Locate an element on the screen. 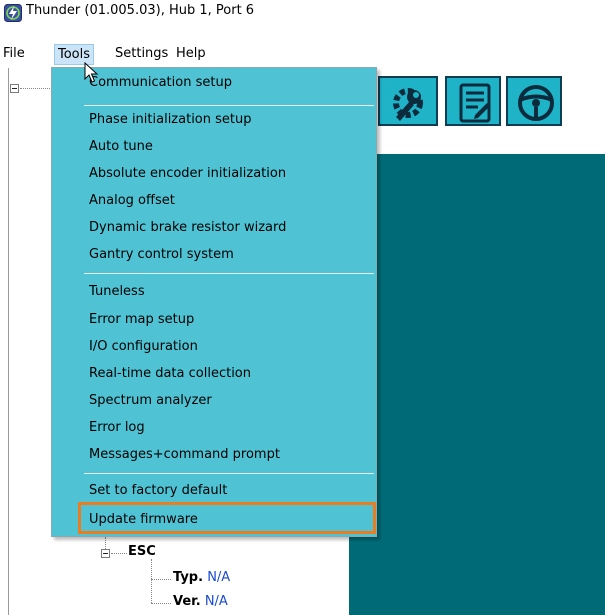 The width and height of the screenshot is (605, 615). typ-value: N/A is located at coordinates (219, 577).